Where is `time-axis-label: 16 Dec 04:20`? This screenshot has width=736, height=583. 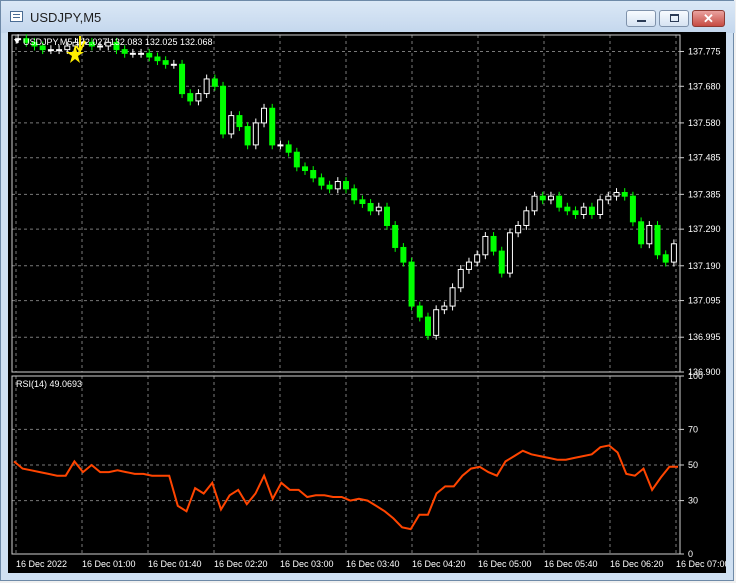 time-axis-label: 16 Dec 04:20 is located at coordinates (439, 564).